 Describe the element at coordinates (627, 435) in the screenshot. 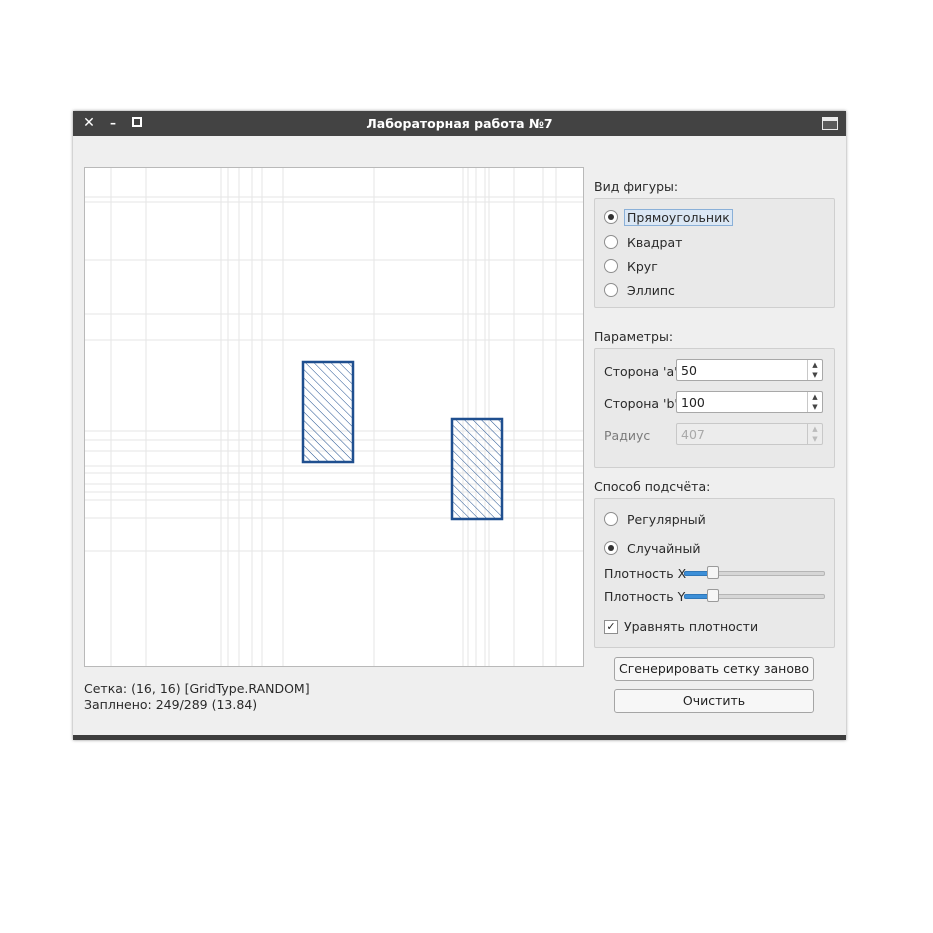

I see `radius-label: Радиус` at that location.